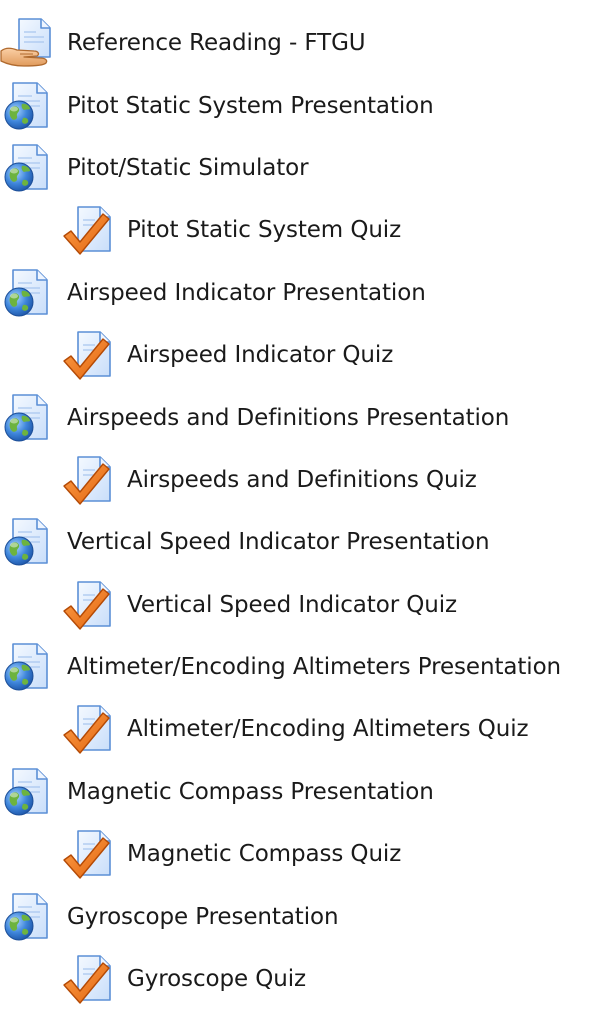 The width and height of the screenshot is (593, 1010). What do you see at coordinates (264, 854) in the screenshot?
I see `activity-label: Magnetic Compass Quiz` at bounding box center [264, 854].